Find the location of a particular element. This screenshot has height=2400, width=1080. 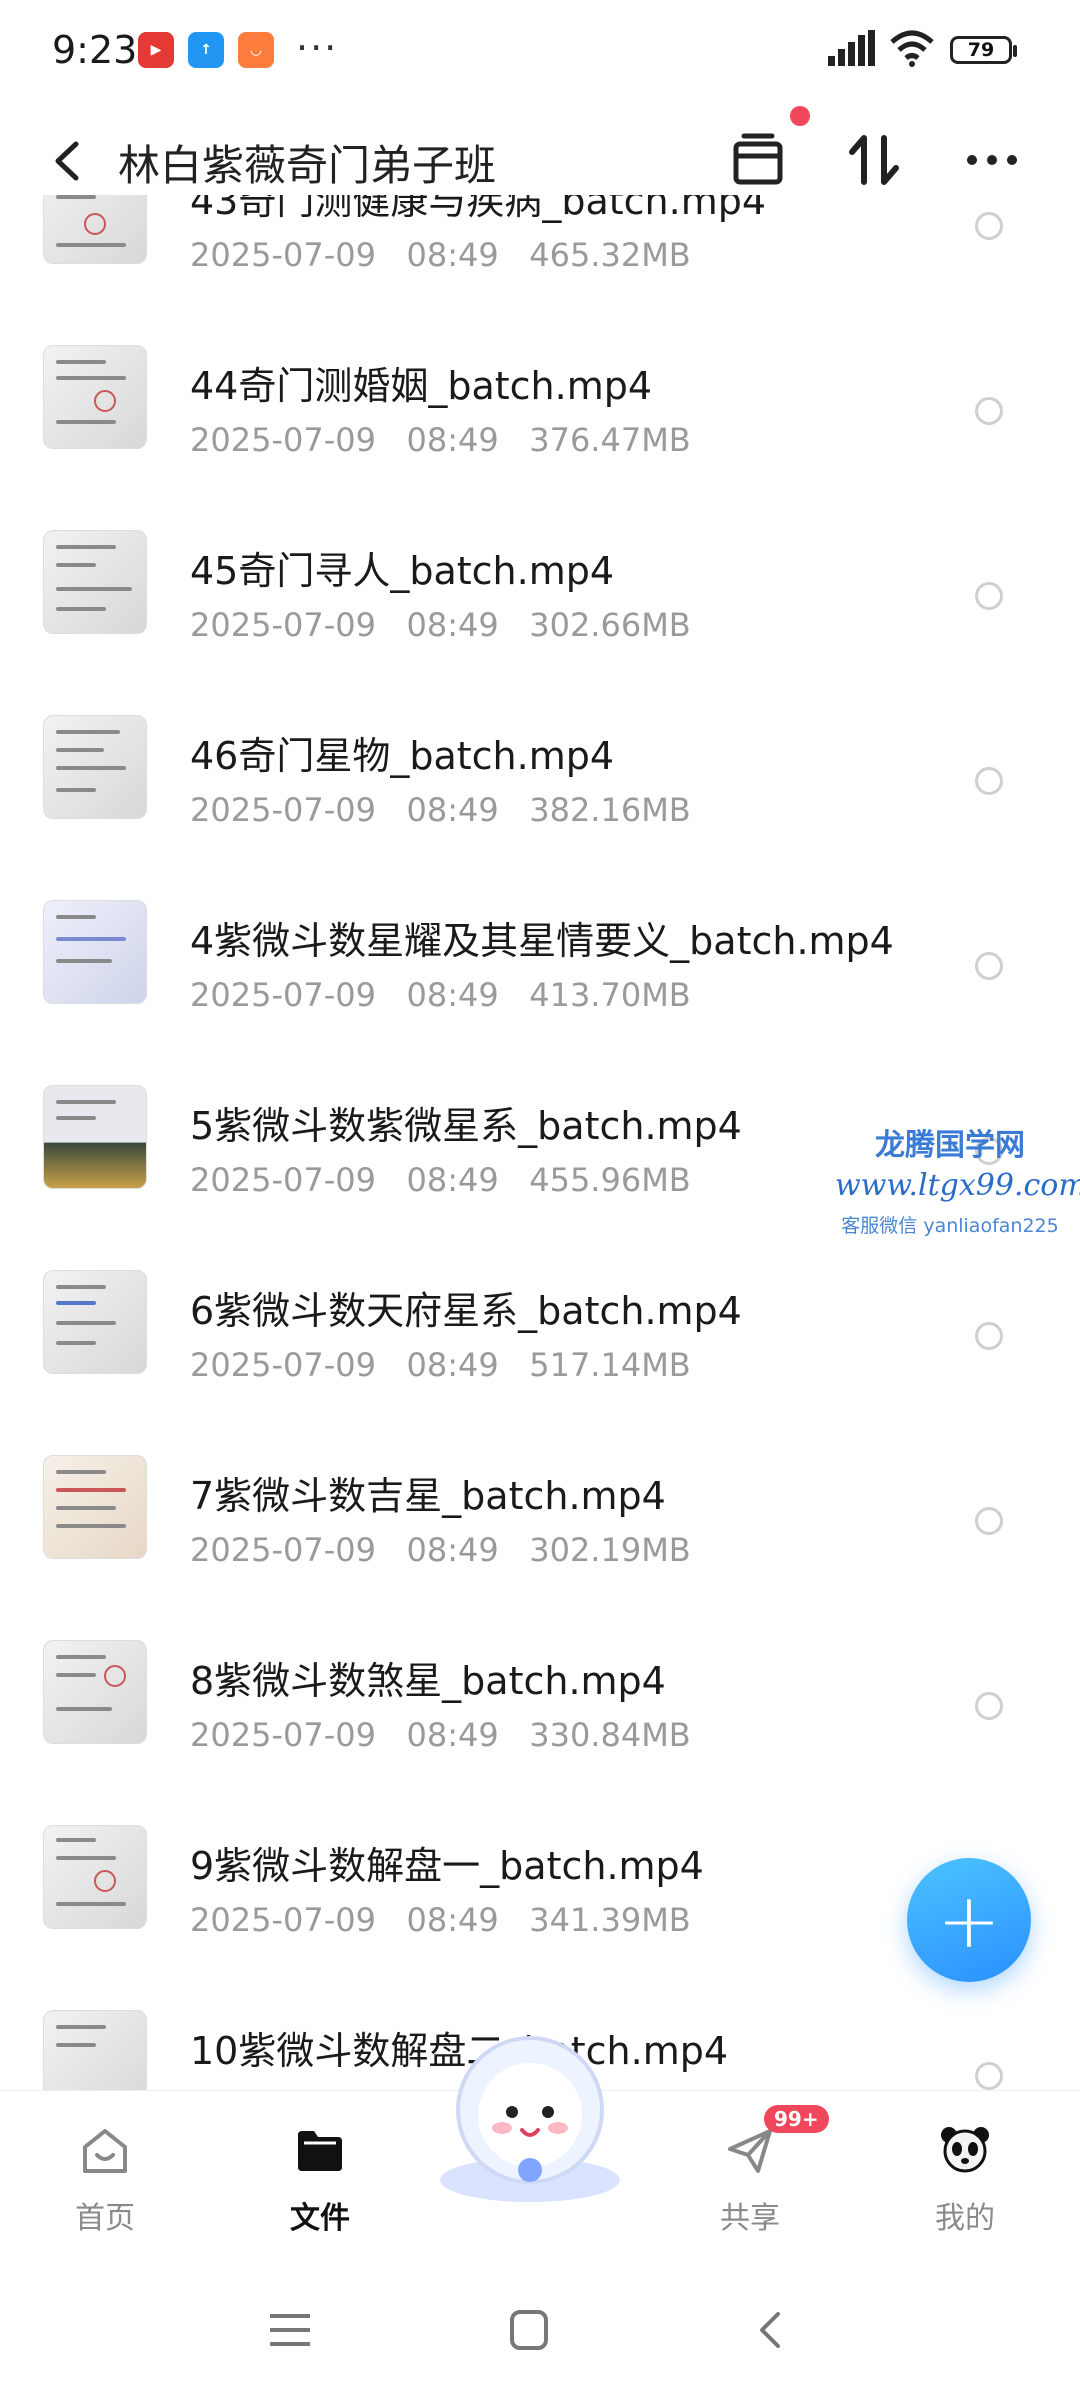

file-meta: 2025-07-09 08:49 302.19MB is located at coordinates (440, 1550).